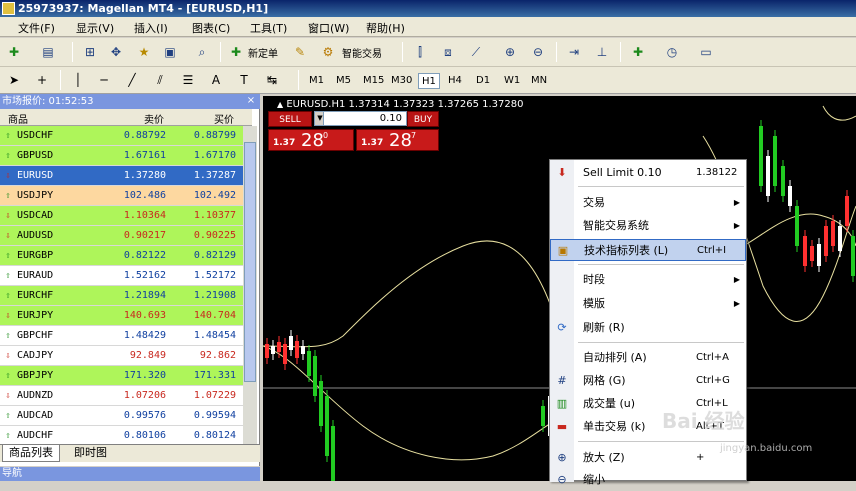  Describe the element at coordinates (455, 81) in the screenshot. I see `timeframe-h4: H4` at that location.